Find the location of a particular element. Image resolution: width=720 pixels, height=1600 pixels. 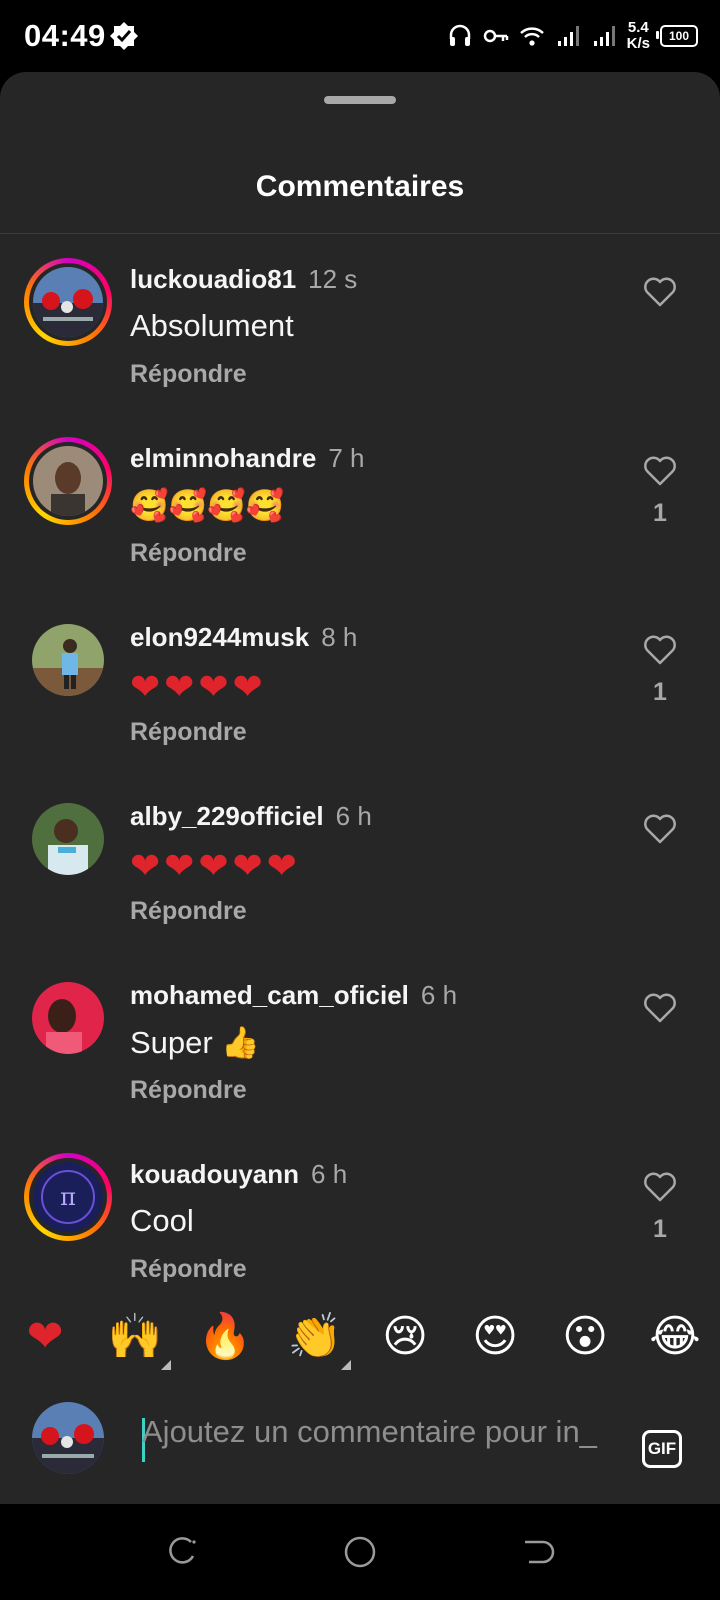

comment-username: luckouadio81 is located at coordinates (213, 279).